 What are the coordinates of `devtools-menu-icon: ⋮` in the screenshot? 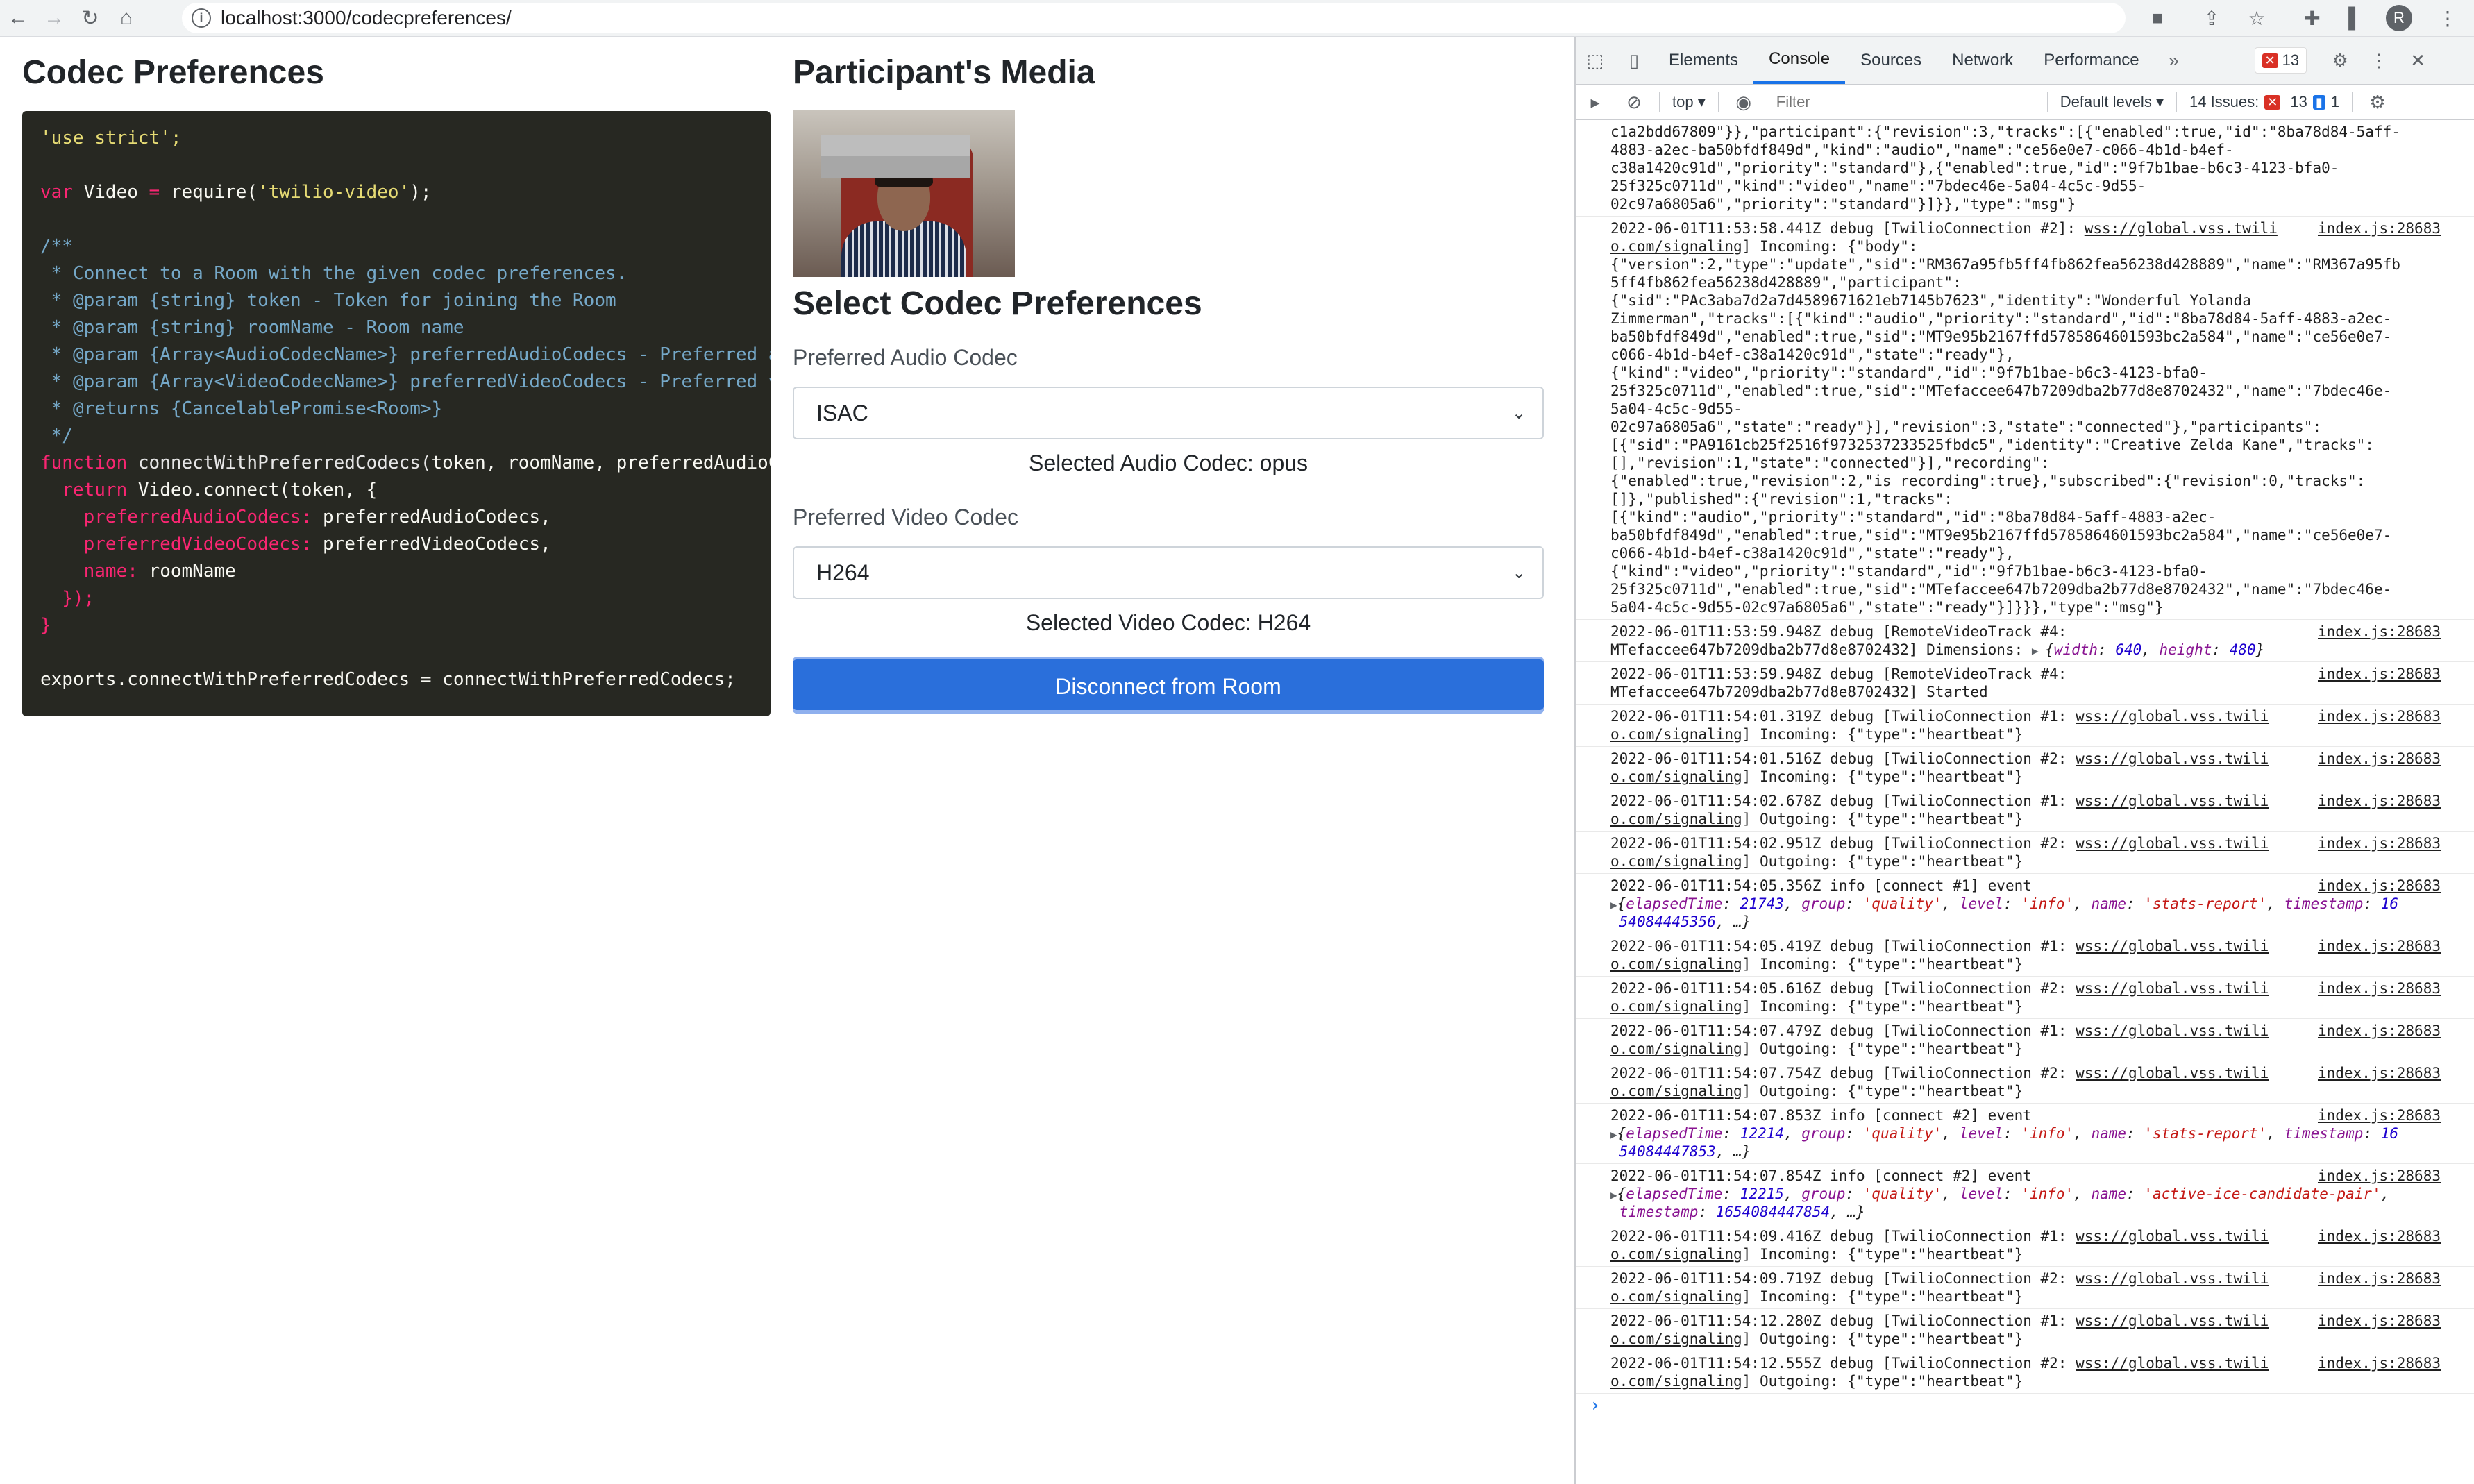 It's located at (2378, 61).